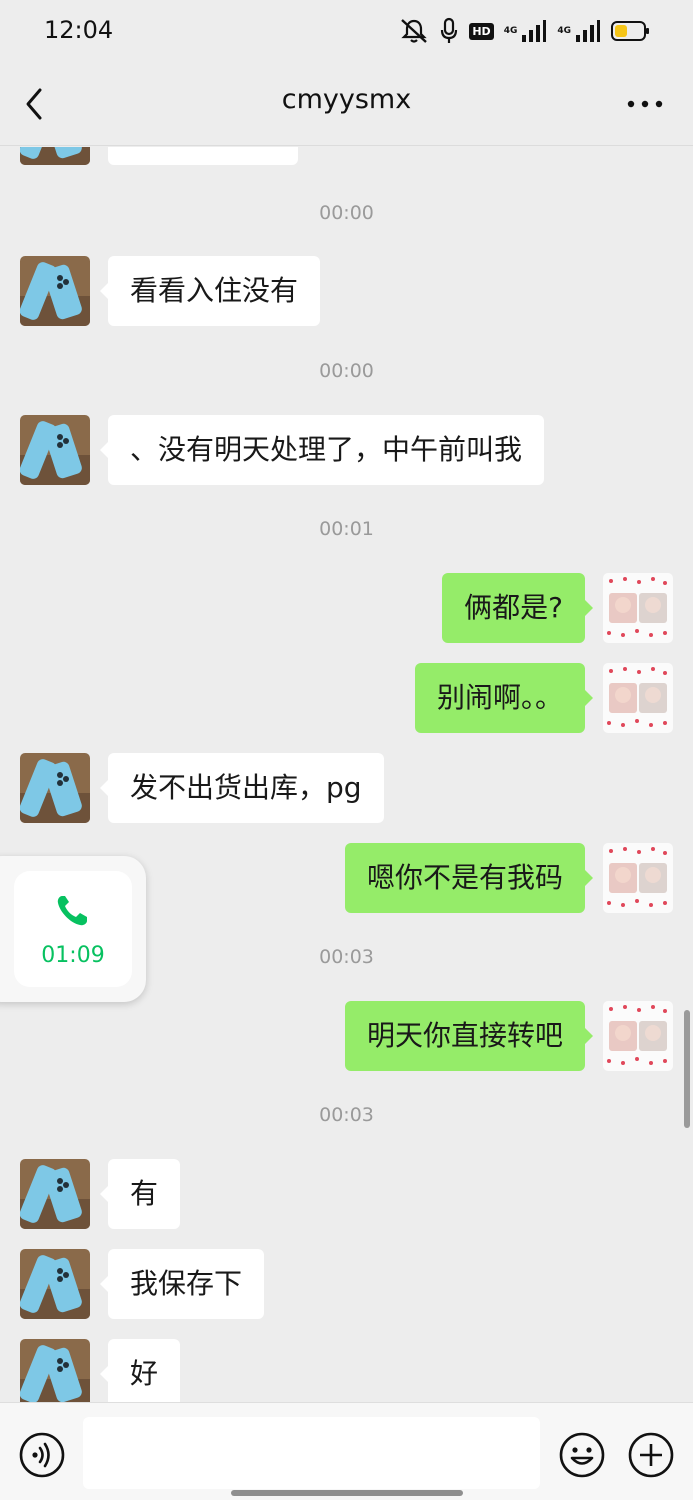 The image size is (693, 1500). Describe the element at coordinates (469, 1036) in the screenshot. I see `message-bubble: 明天你直接转吧` at that location.